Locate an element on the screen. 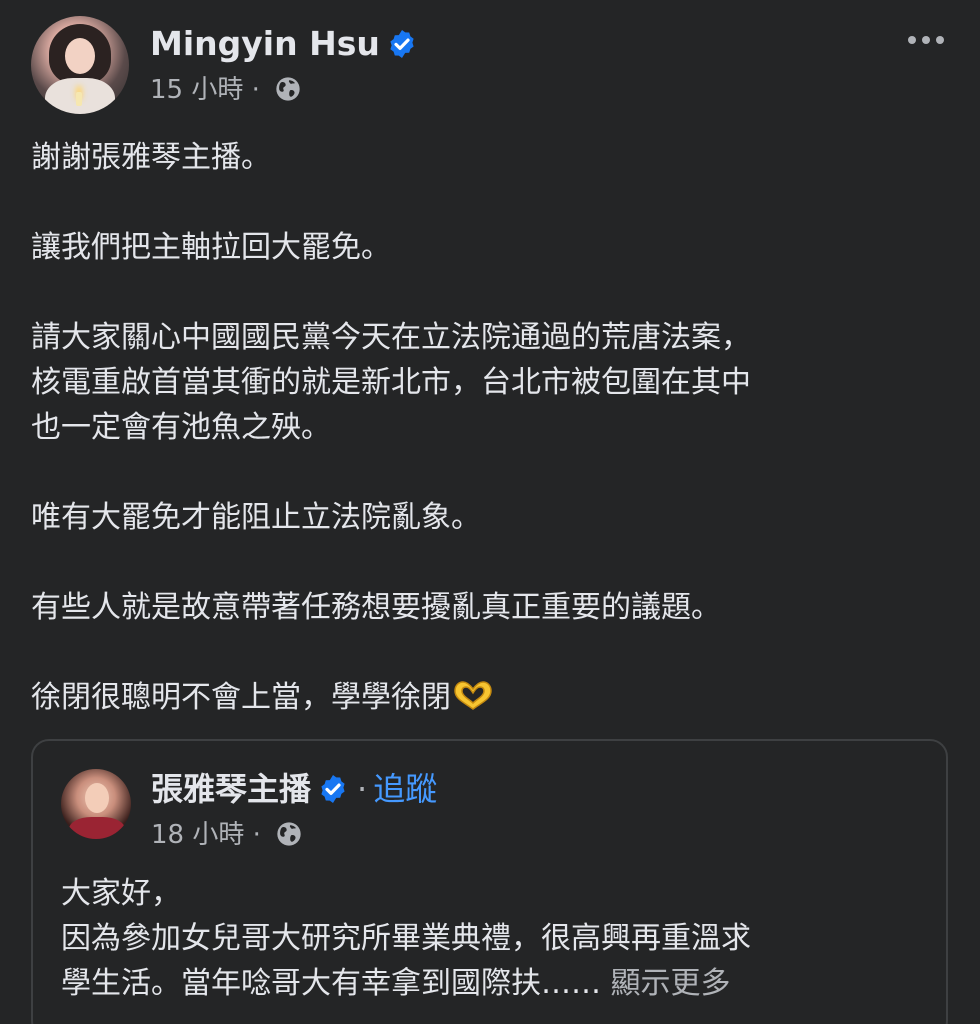 The width and height of the screenshot is (980, 1024). post-paragraph: 唯有大罷免才能阻止立法院亂象。 is located at coordinates (256, 517).